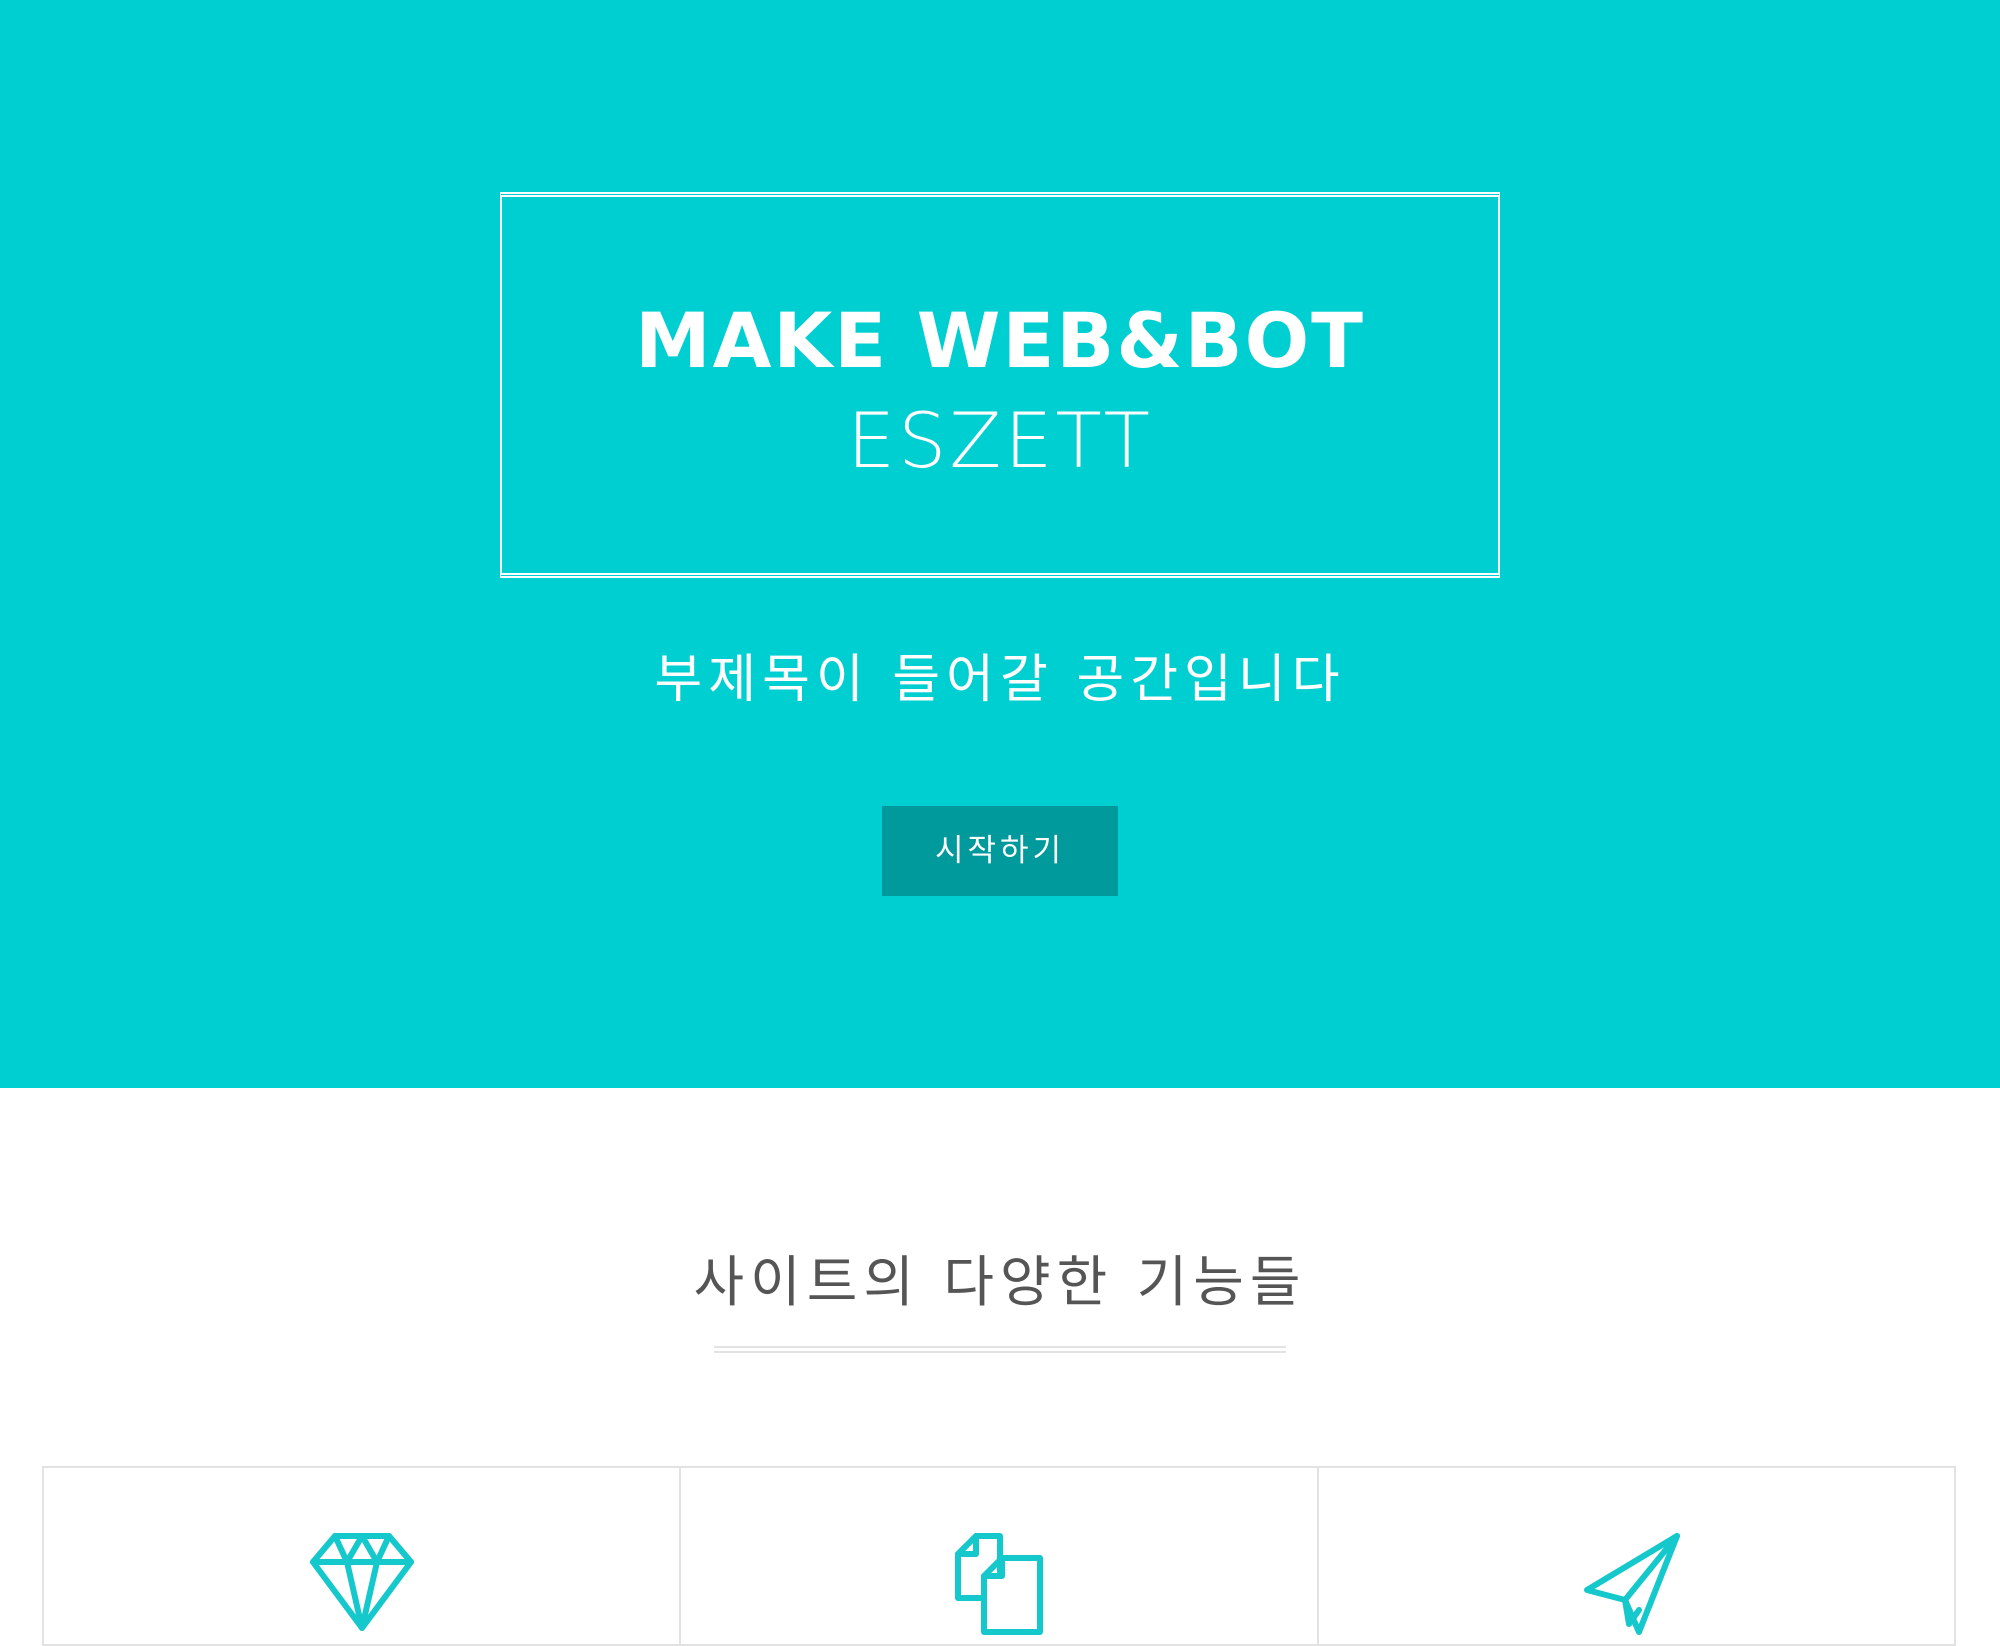 This screenshot has width=2000, height=1646. I want to click on heading-divider, so click(1000, 1349).